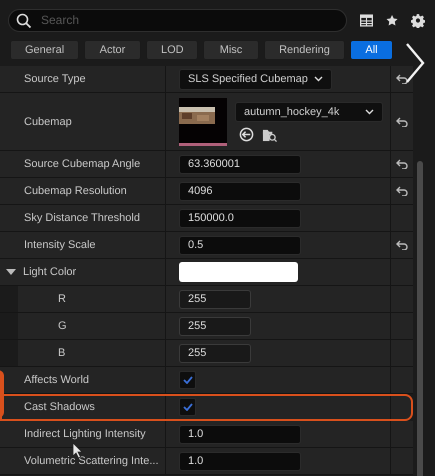 This screenshot has height=476, width=435. I want to click on property-label: Sky Distance Threshold, so click(82, 218).